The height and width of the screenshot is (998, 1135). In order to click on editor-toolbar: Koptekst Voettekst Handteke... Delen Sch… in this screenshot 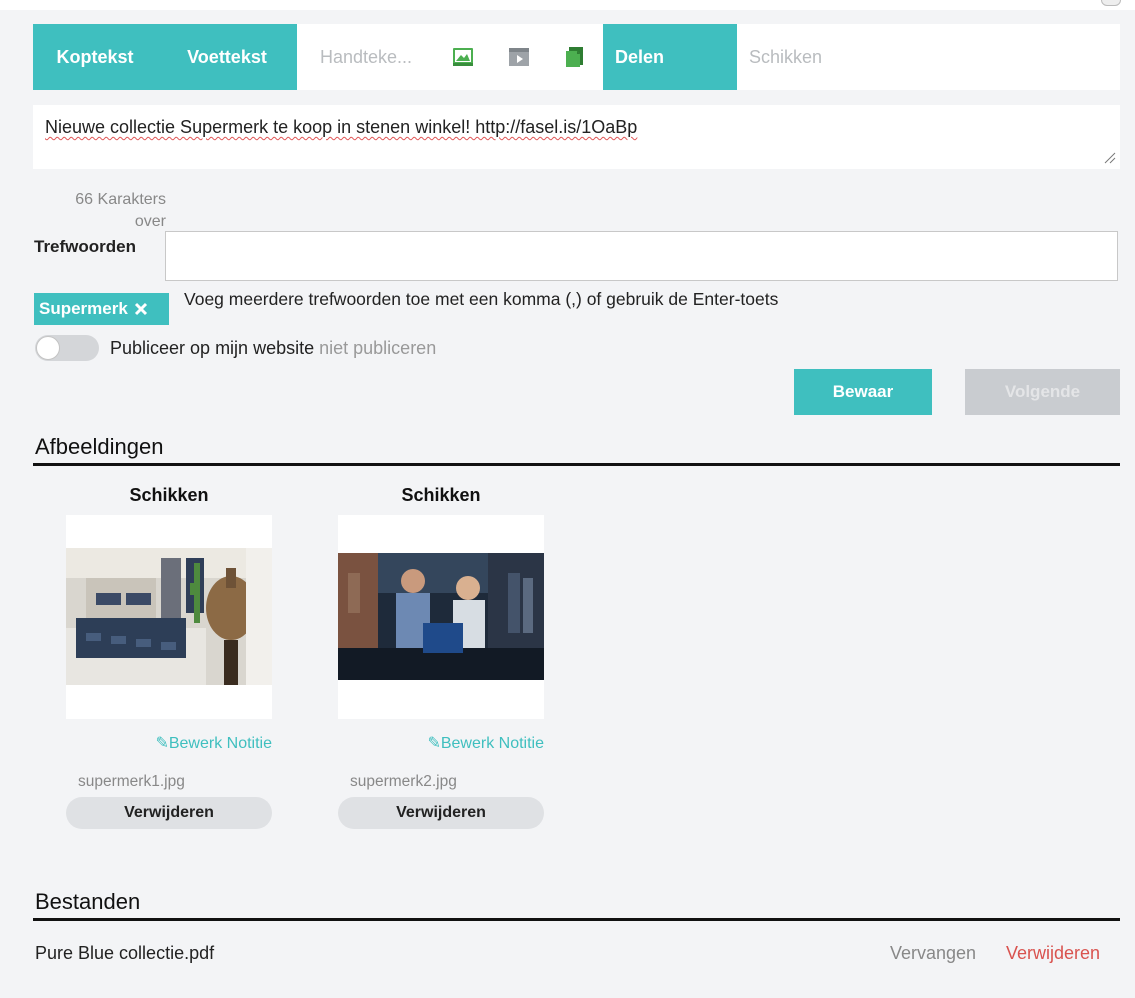, I will do `click(576, 57)`.